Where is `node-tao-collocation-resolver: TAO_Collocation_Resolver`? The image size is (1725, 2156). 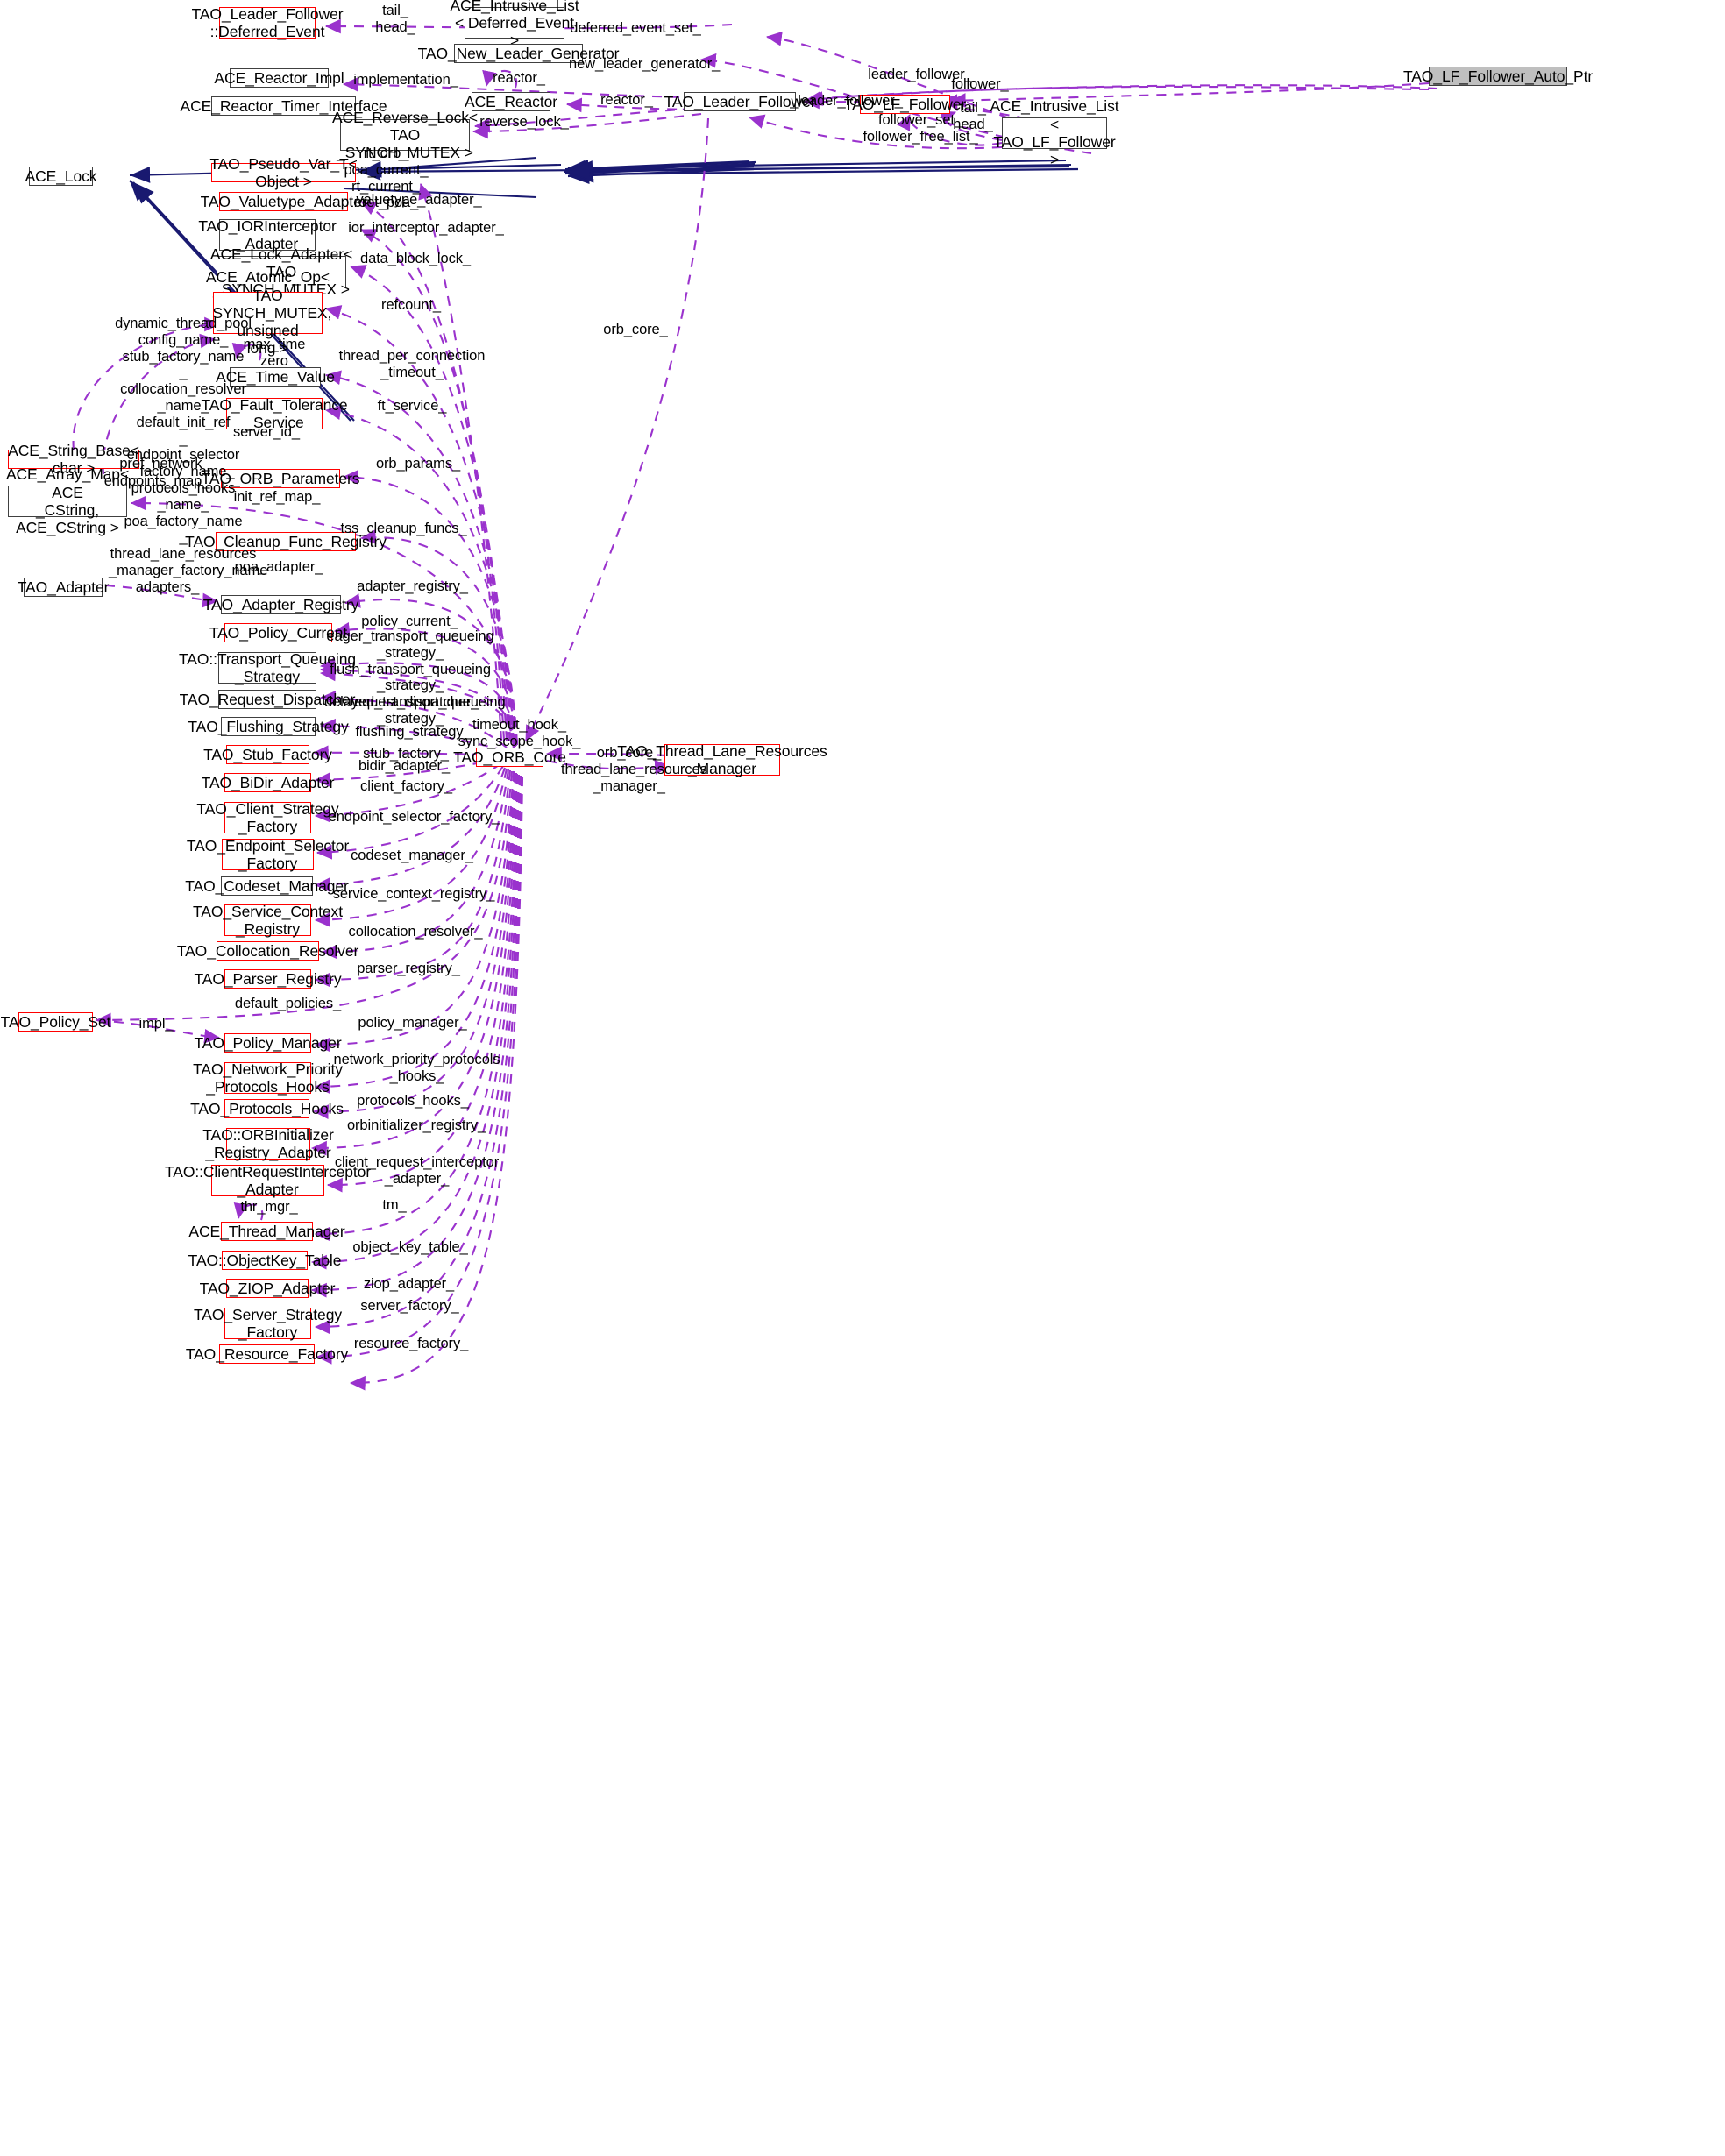 node-tao-collocation-resolver: TAO_Collocation_Resolver is located at coordinates (267, 951).